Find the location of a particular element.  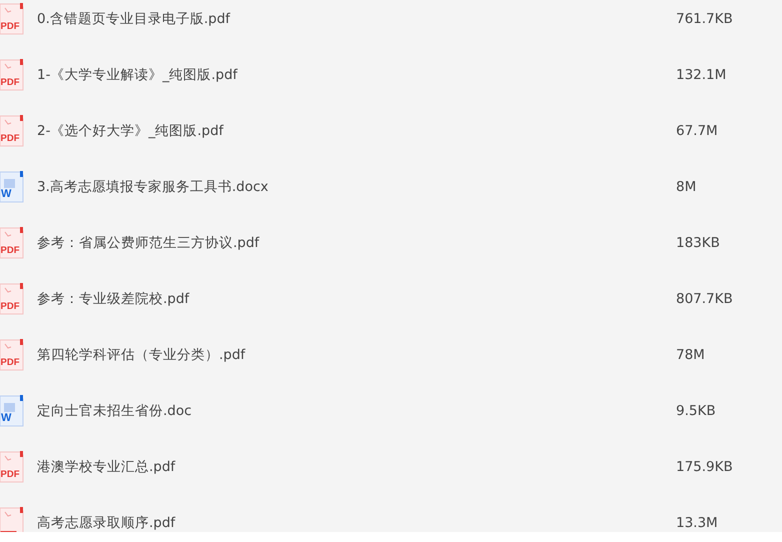

file-size: 8M is located at coordinates (686, 187).